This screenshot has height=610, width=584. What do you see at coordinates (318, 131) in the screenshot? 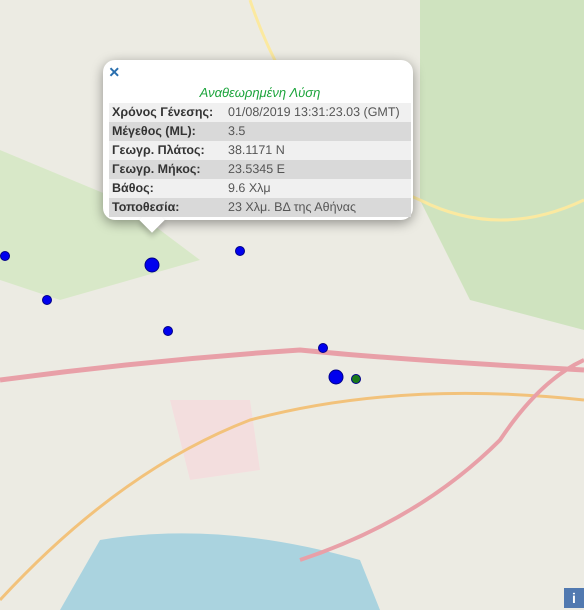
I see `field-value: 3.5` at bounding box center [318, 131].